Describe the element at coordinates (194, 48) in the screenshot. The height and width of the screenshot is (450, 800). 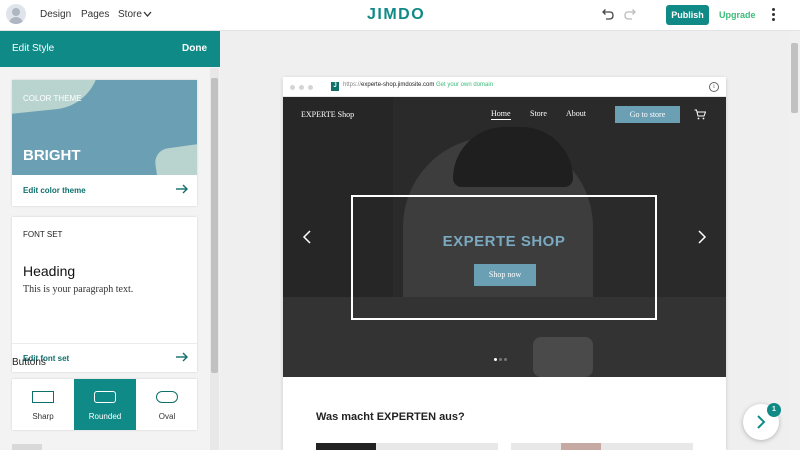
I see `done-button: Done` at that location.